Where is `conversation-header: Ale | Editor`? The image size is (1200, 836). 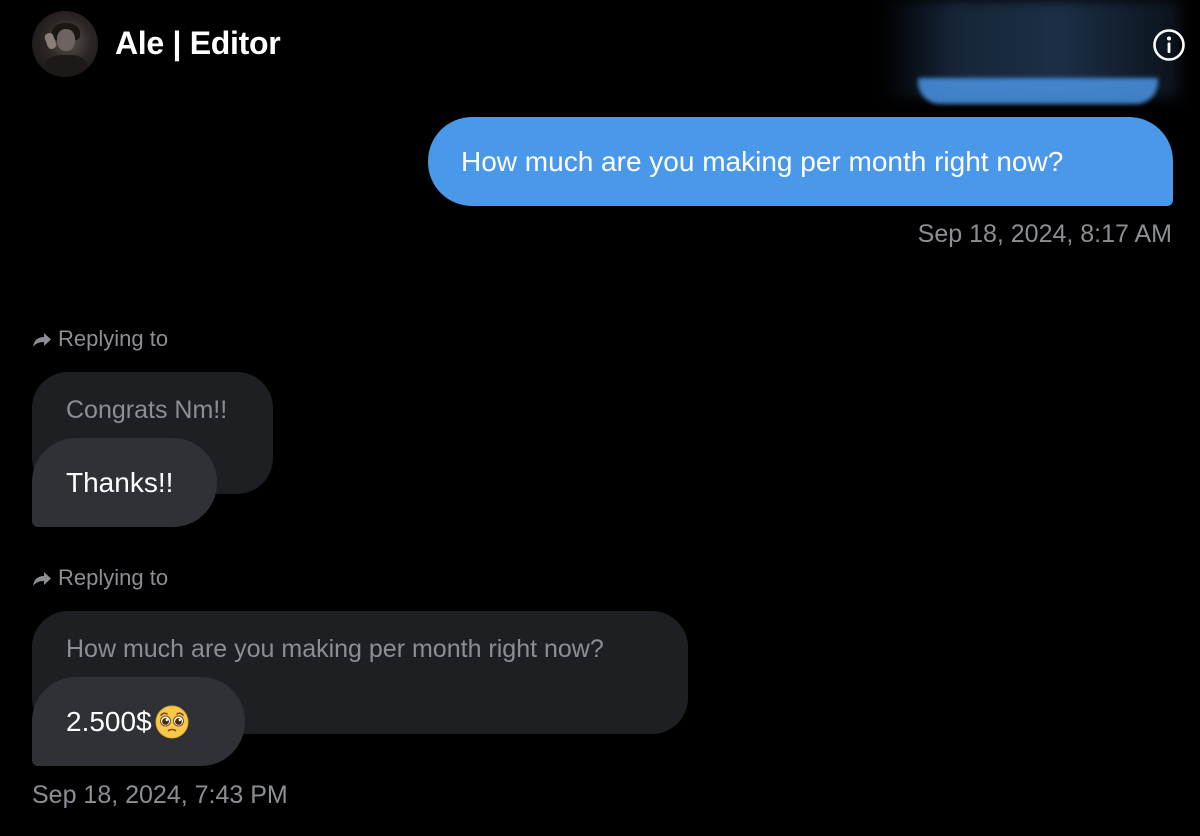
conversation-header: Ale | Editor is located at coordinates (600, 52).